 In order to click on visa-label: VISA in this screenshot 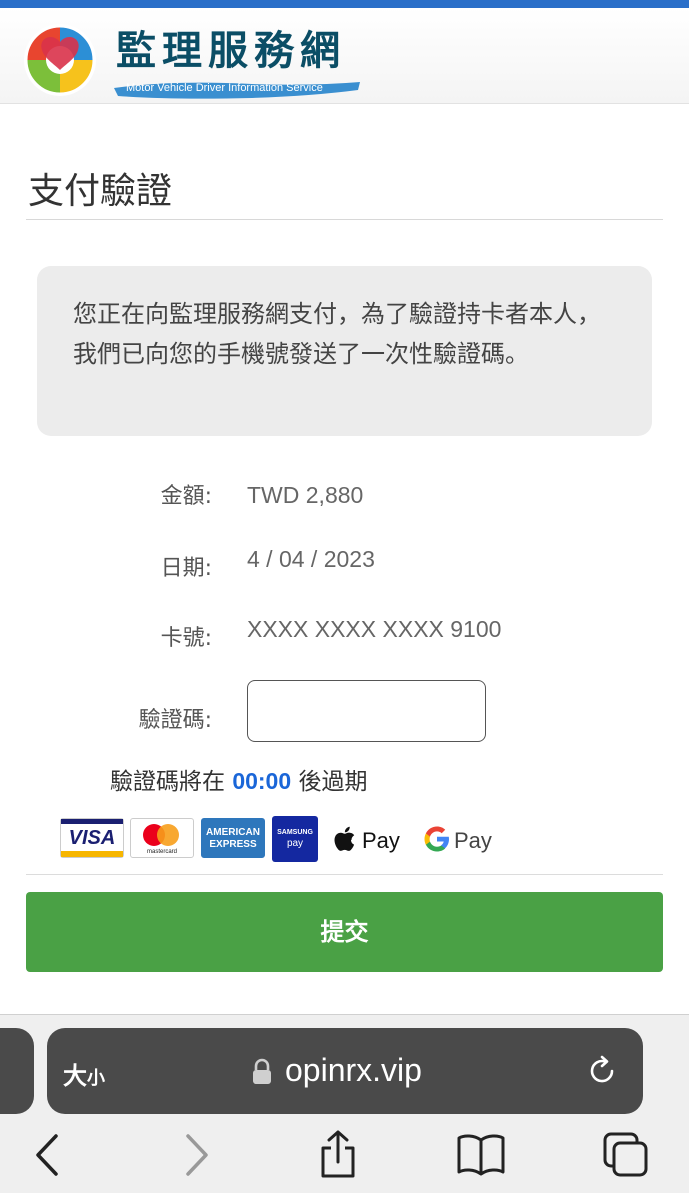, I will do `click(92, 838)`.